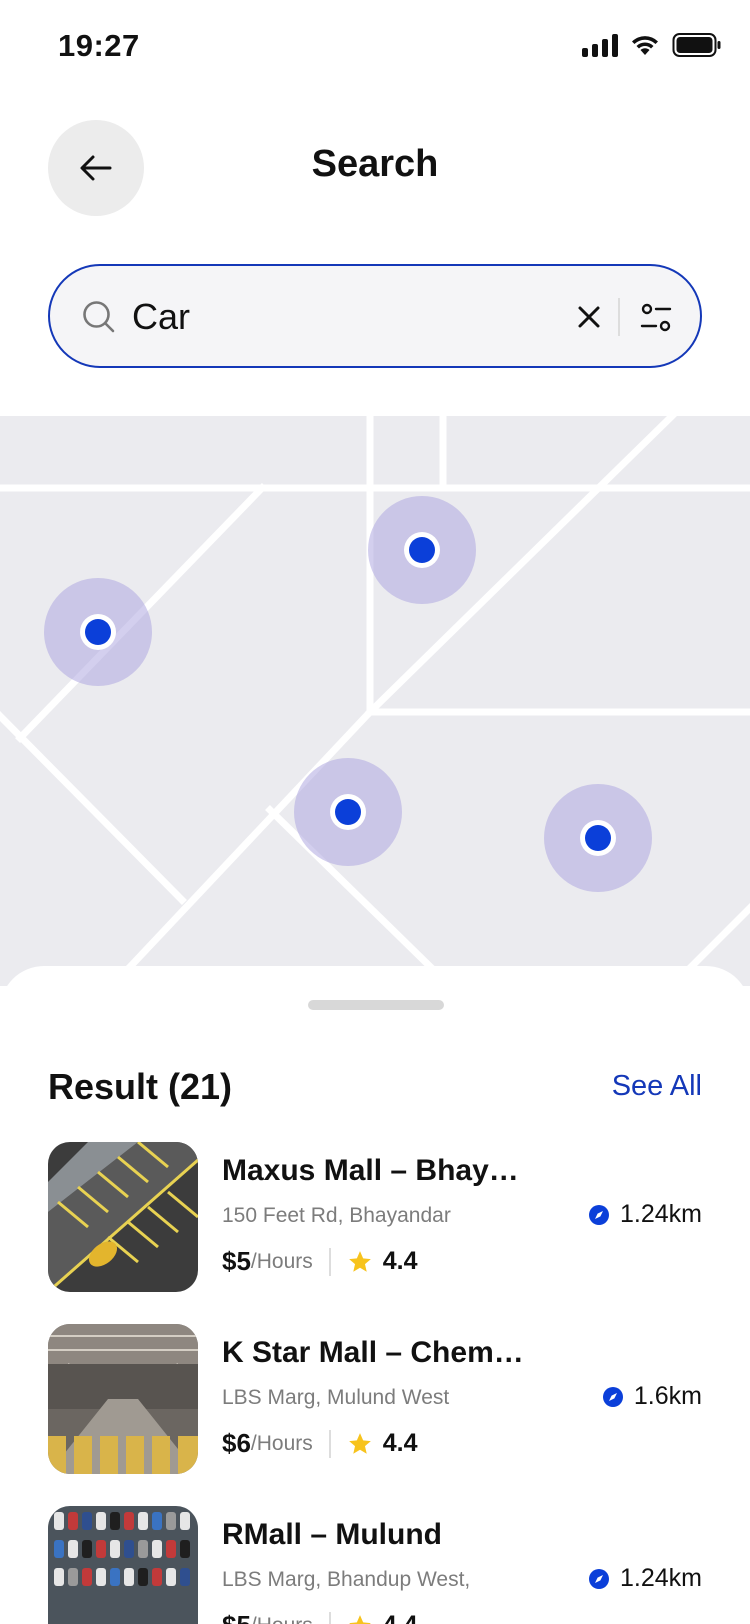 This screenshot has height=1624, width=750. I want to click on status-time: 19:27, so click(99, 45).